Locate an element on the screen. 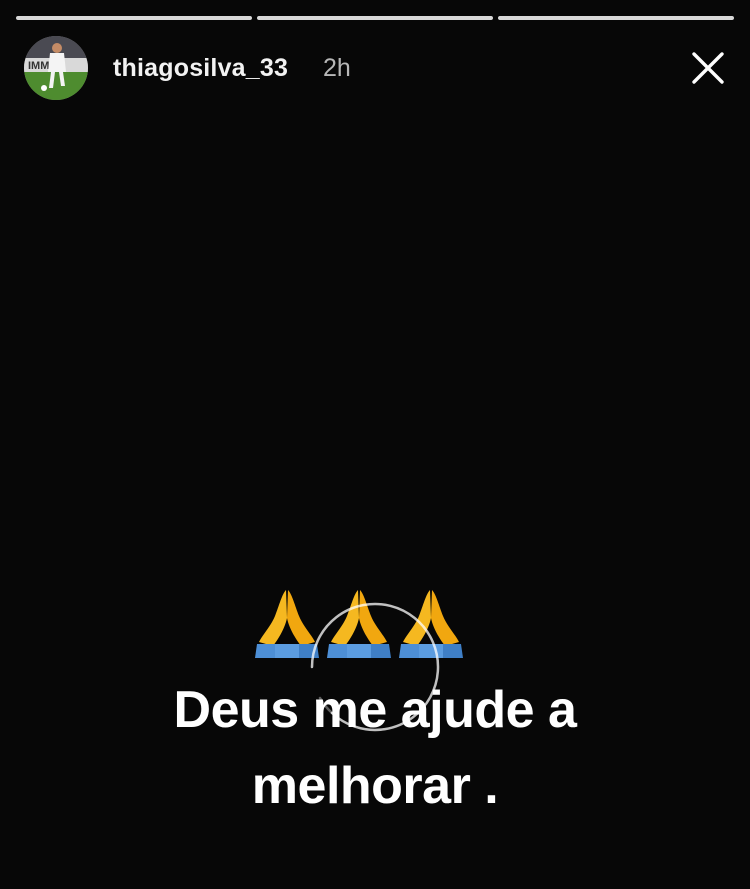  avatar-photo-icon: IMM is located at coordinates (56, 68).